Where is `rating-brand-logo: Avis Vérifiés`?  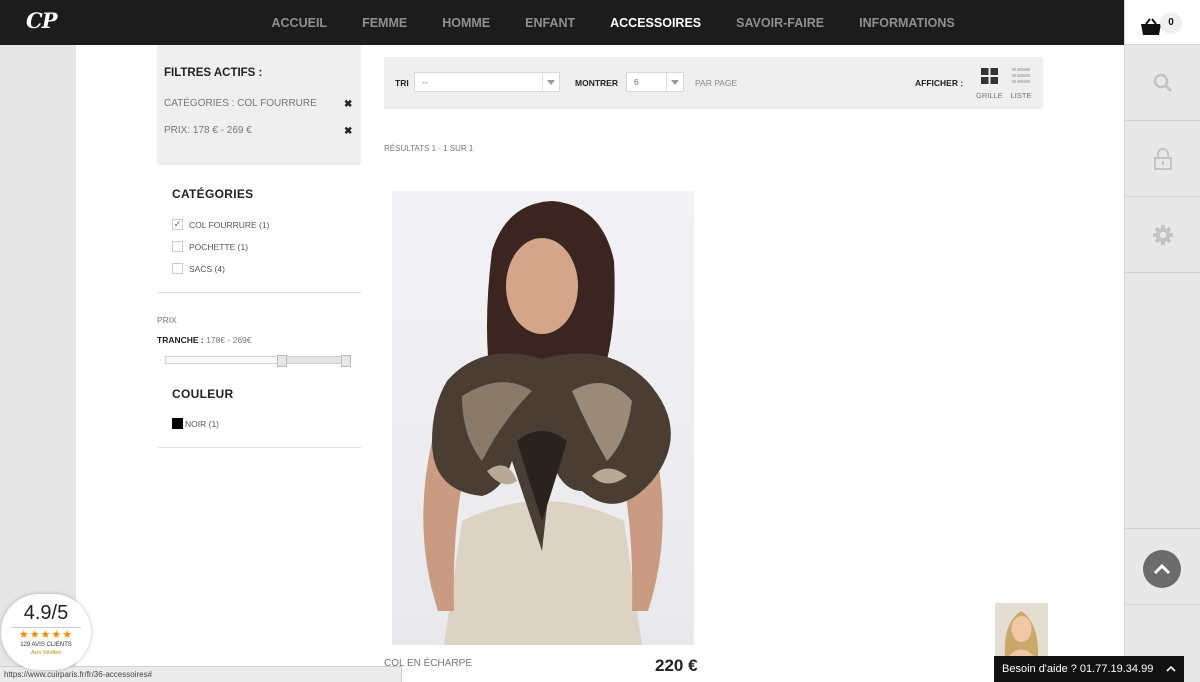
rating-brand-logo: Avis Vérifiés is located at coordinates (46, 653).